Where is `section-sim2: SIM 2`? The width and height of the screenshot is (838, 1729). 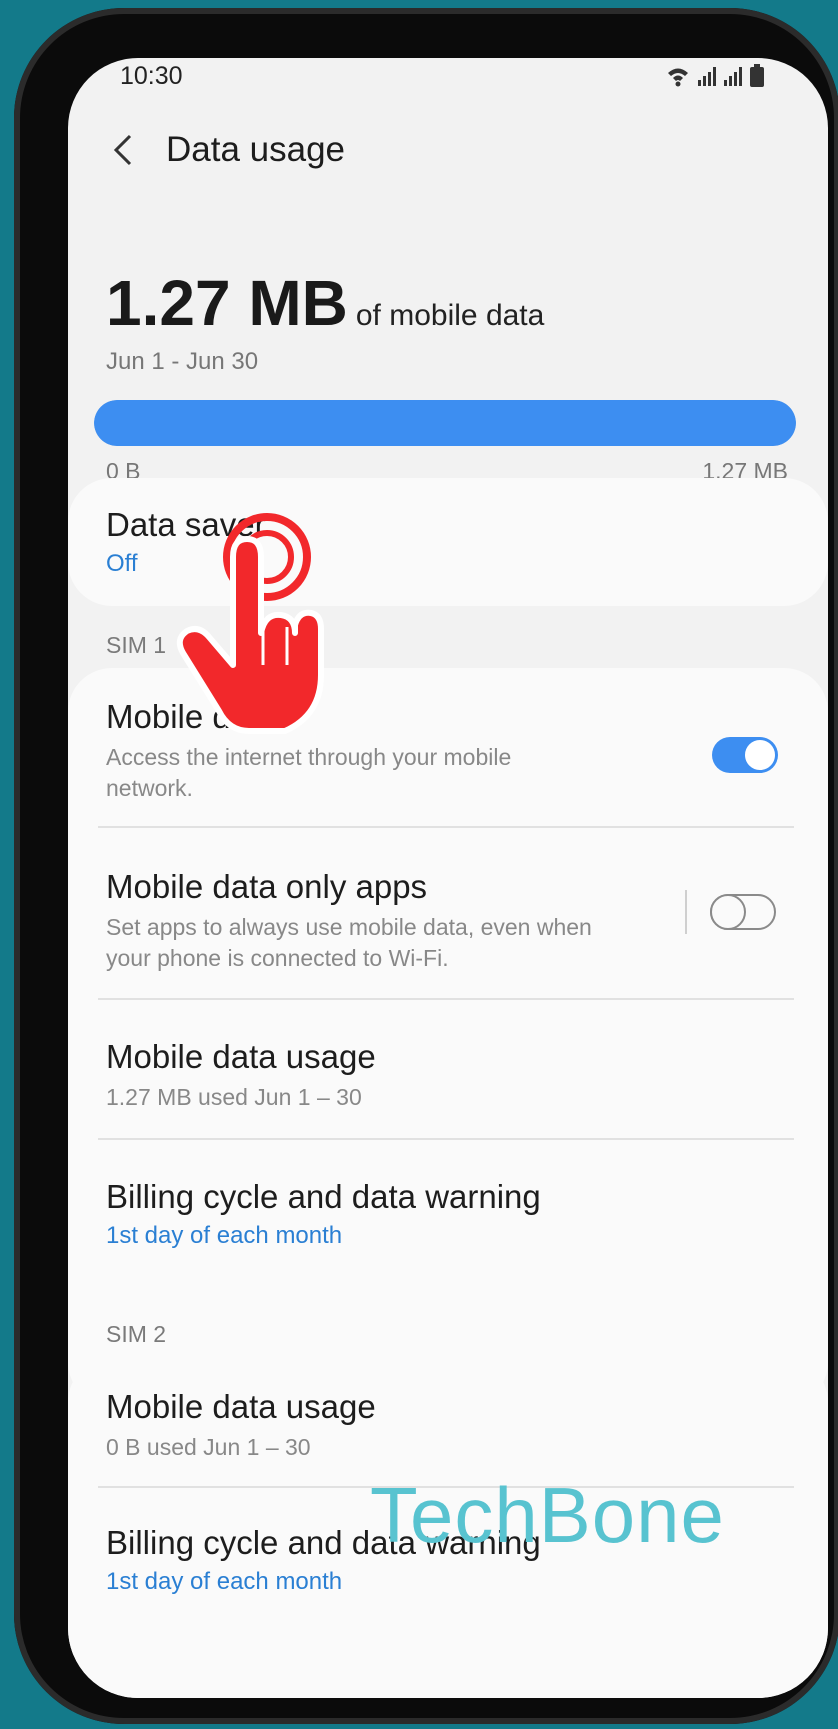 section-sim2: SIM 2 is located at coordinates (136, 1334).